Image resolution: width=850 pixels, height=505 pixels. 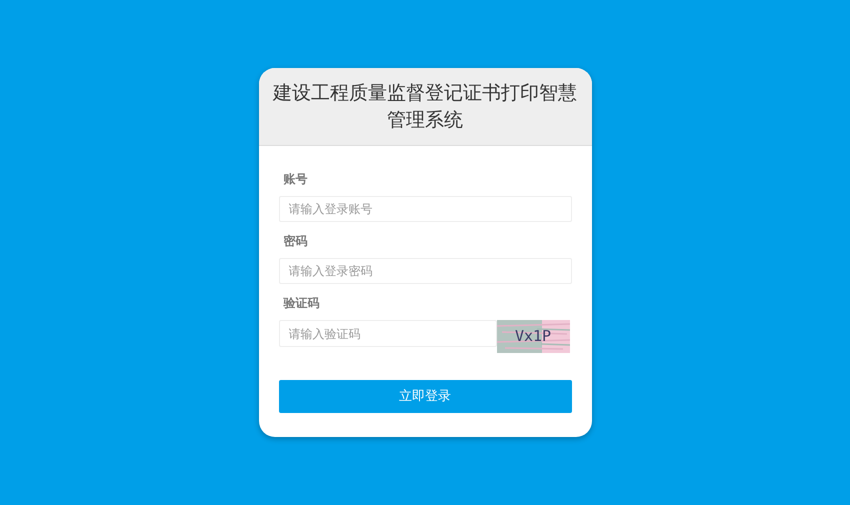 I want to click on field-label: 账号, so click(x=295, y=179).